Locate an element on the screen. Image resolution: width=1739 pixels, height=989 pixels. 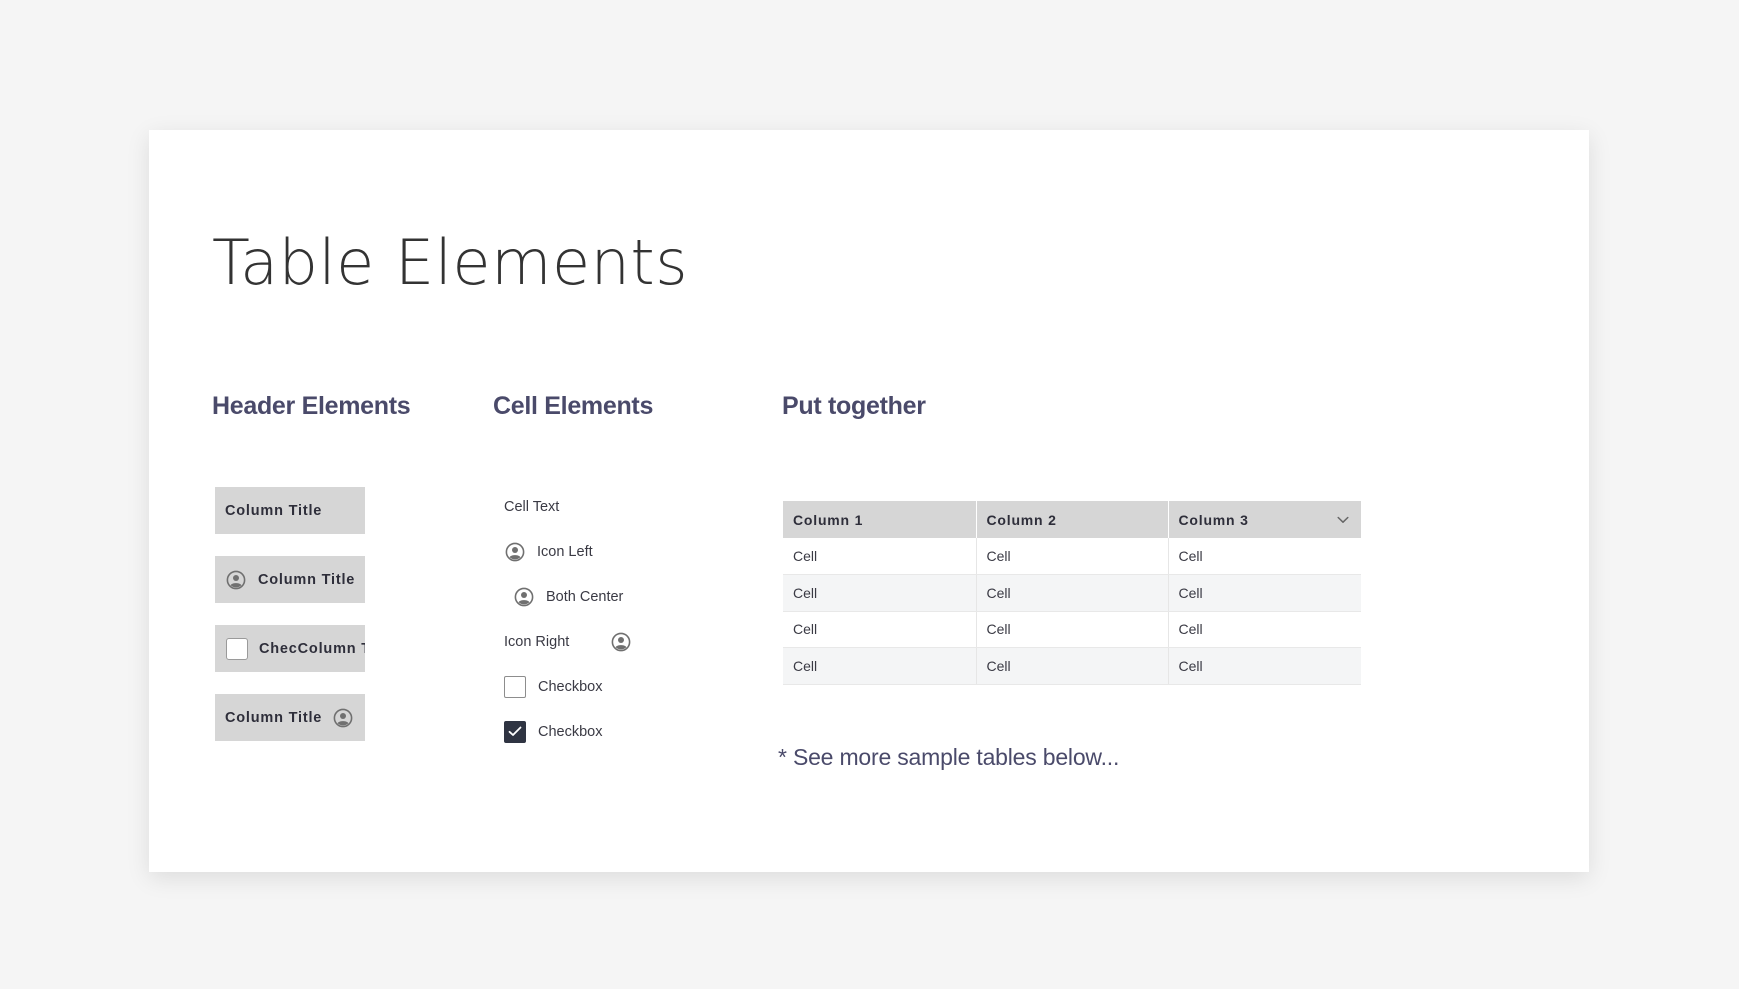
section-heading-header-elements: Header Elements is located at coordinates (311, 406).